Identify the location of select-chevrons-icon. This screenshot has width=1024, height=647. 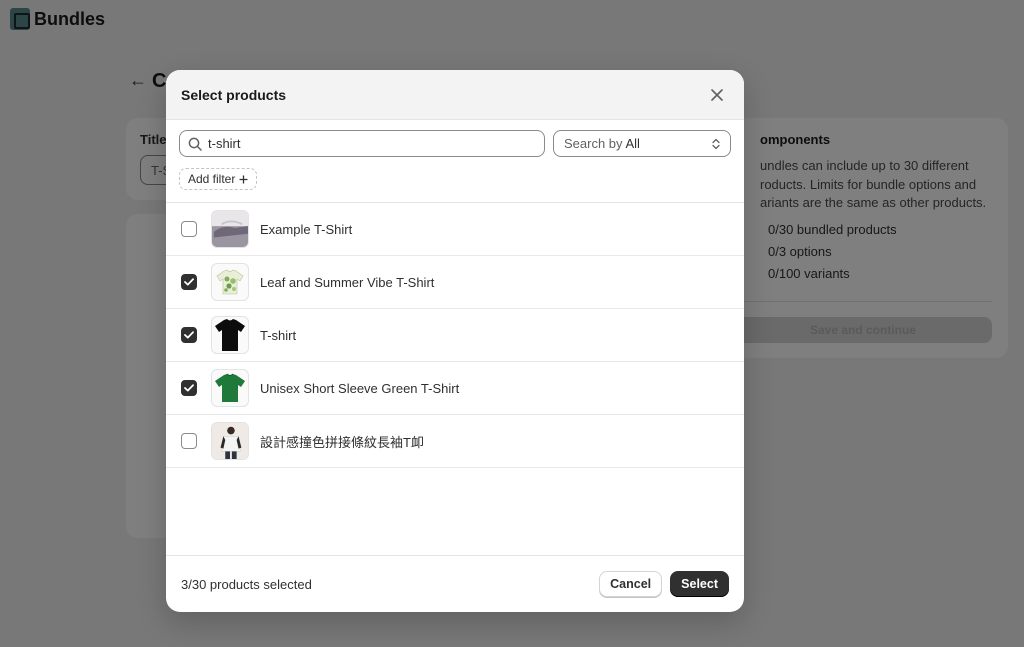
(716, 143).